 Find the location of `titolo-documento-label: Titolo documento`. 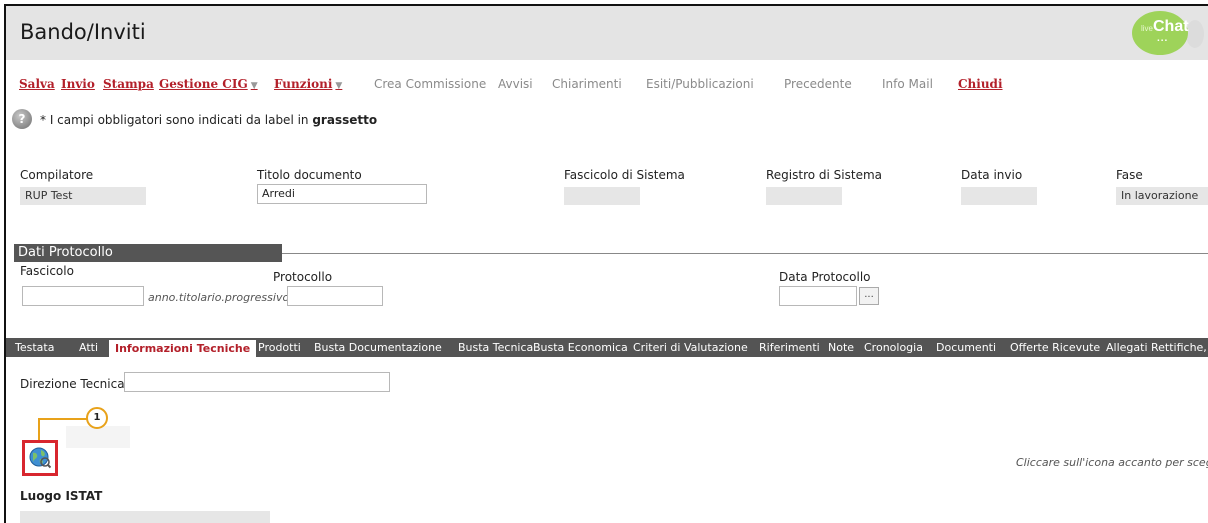

titolo-documento-label: Titolo documento is located at coordinates (309, 175).